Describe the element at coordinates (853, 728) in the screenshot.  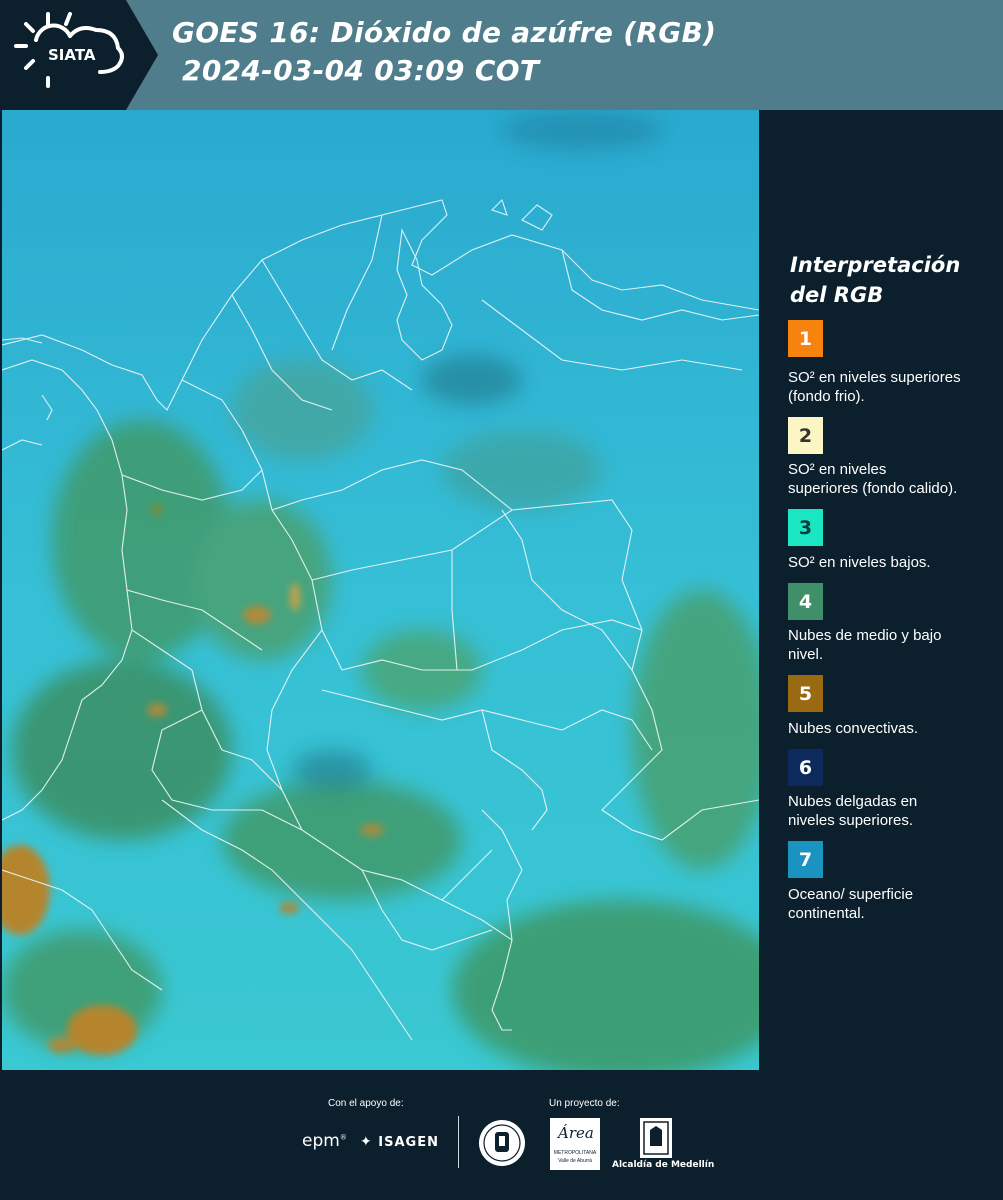
I see `legend-label-5: Nubes convectivas.` at that location.